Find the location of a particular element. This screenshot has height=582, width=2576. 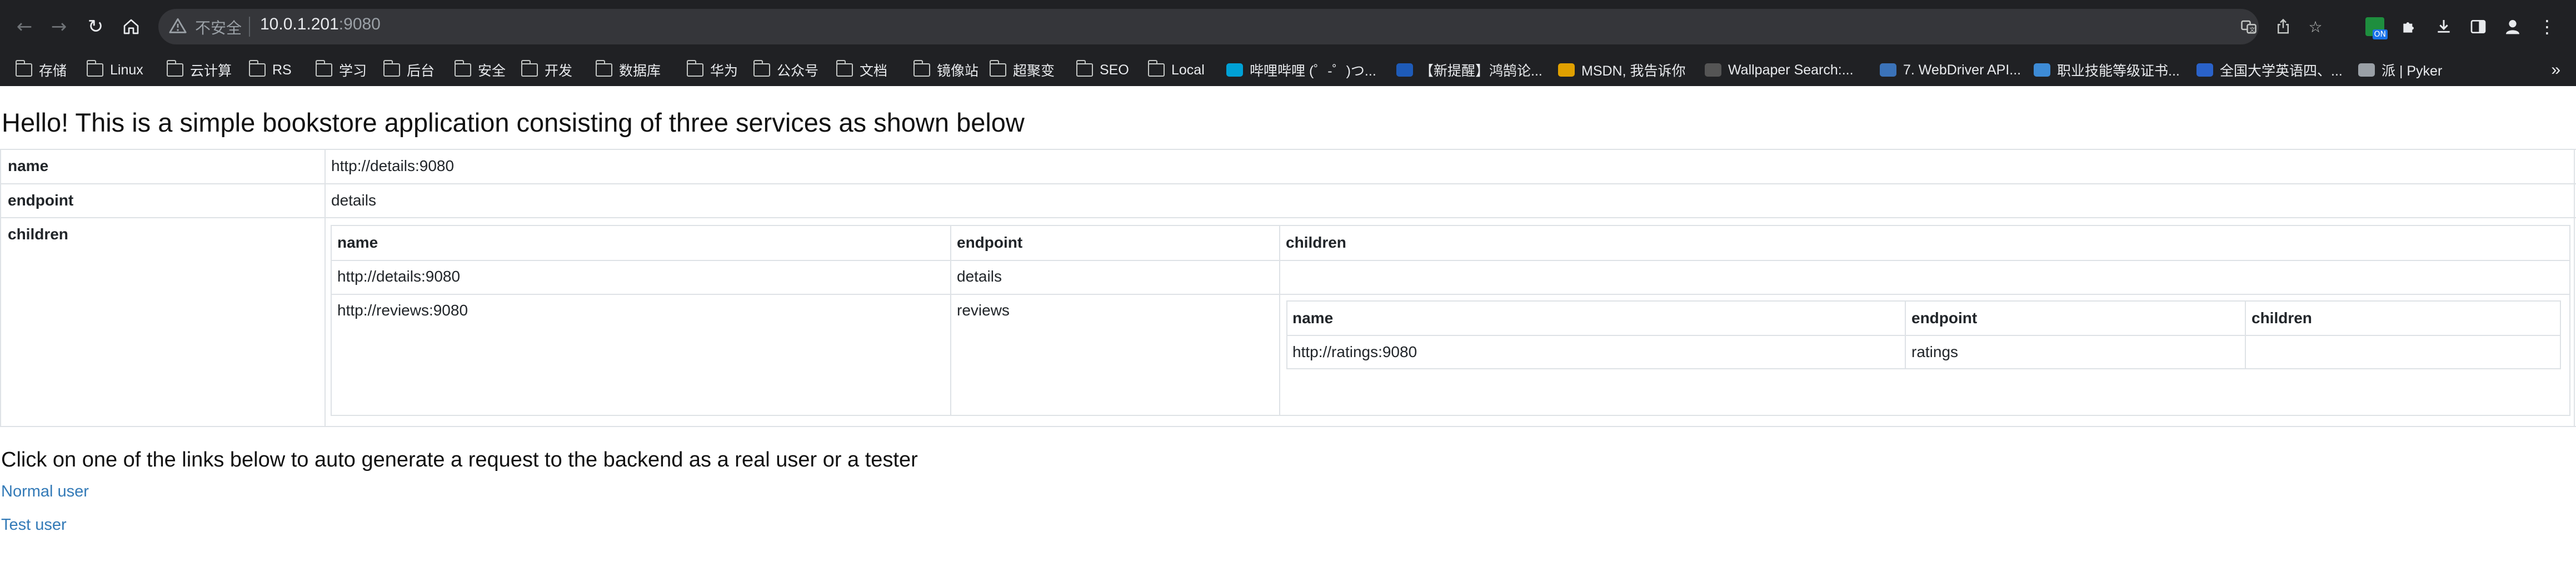

child-row-2-name: http://reviews:9080 is located at coordinates (402, 310).